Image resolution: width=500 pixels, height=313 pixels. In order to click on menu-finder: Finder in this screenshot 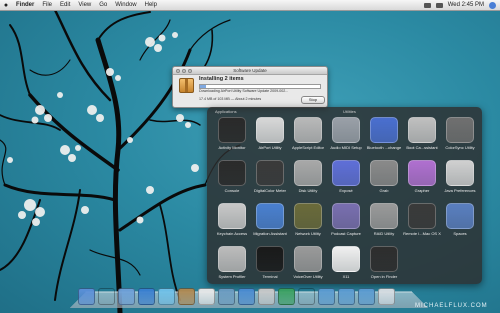, I will do `click(25, 5)`.